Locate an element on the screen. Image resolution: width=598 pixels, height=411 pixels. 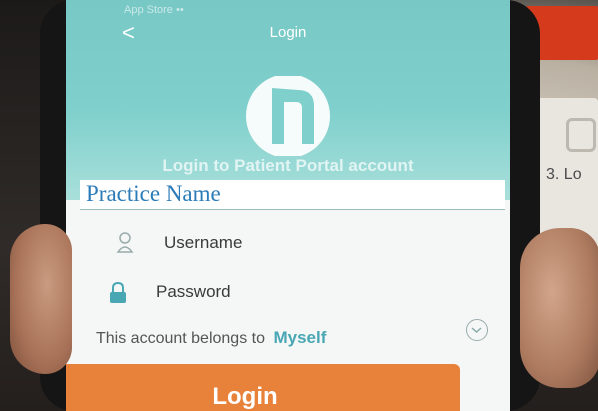
user-icon is located at coordinates (125, 242).